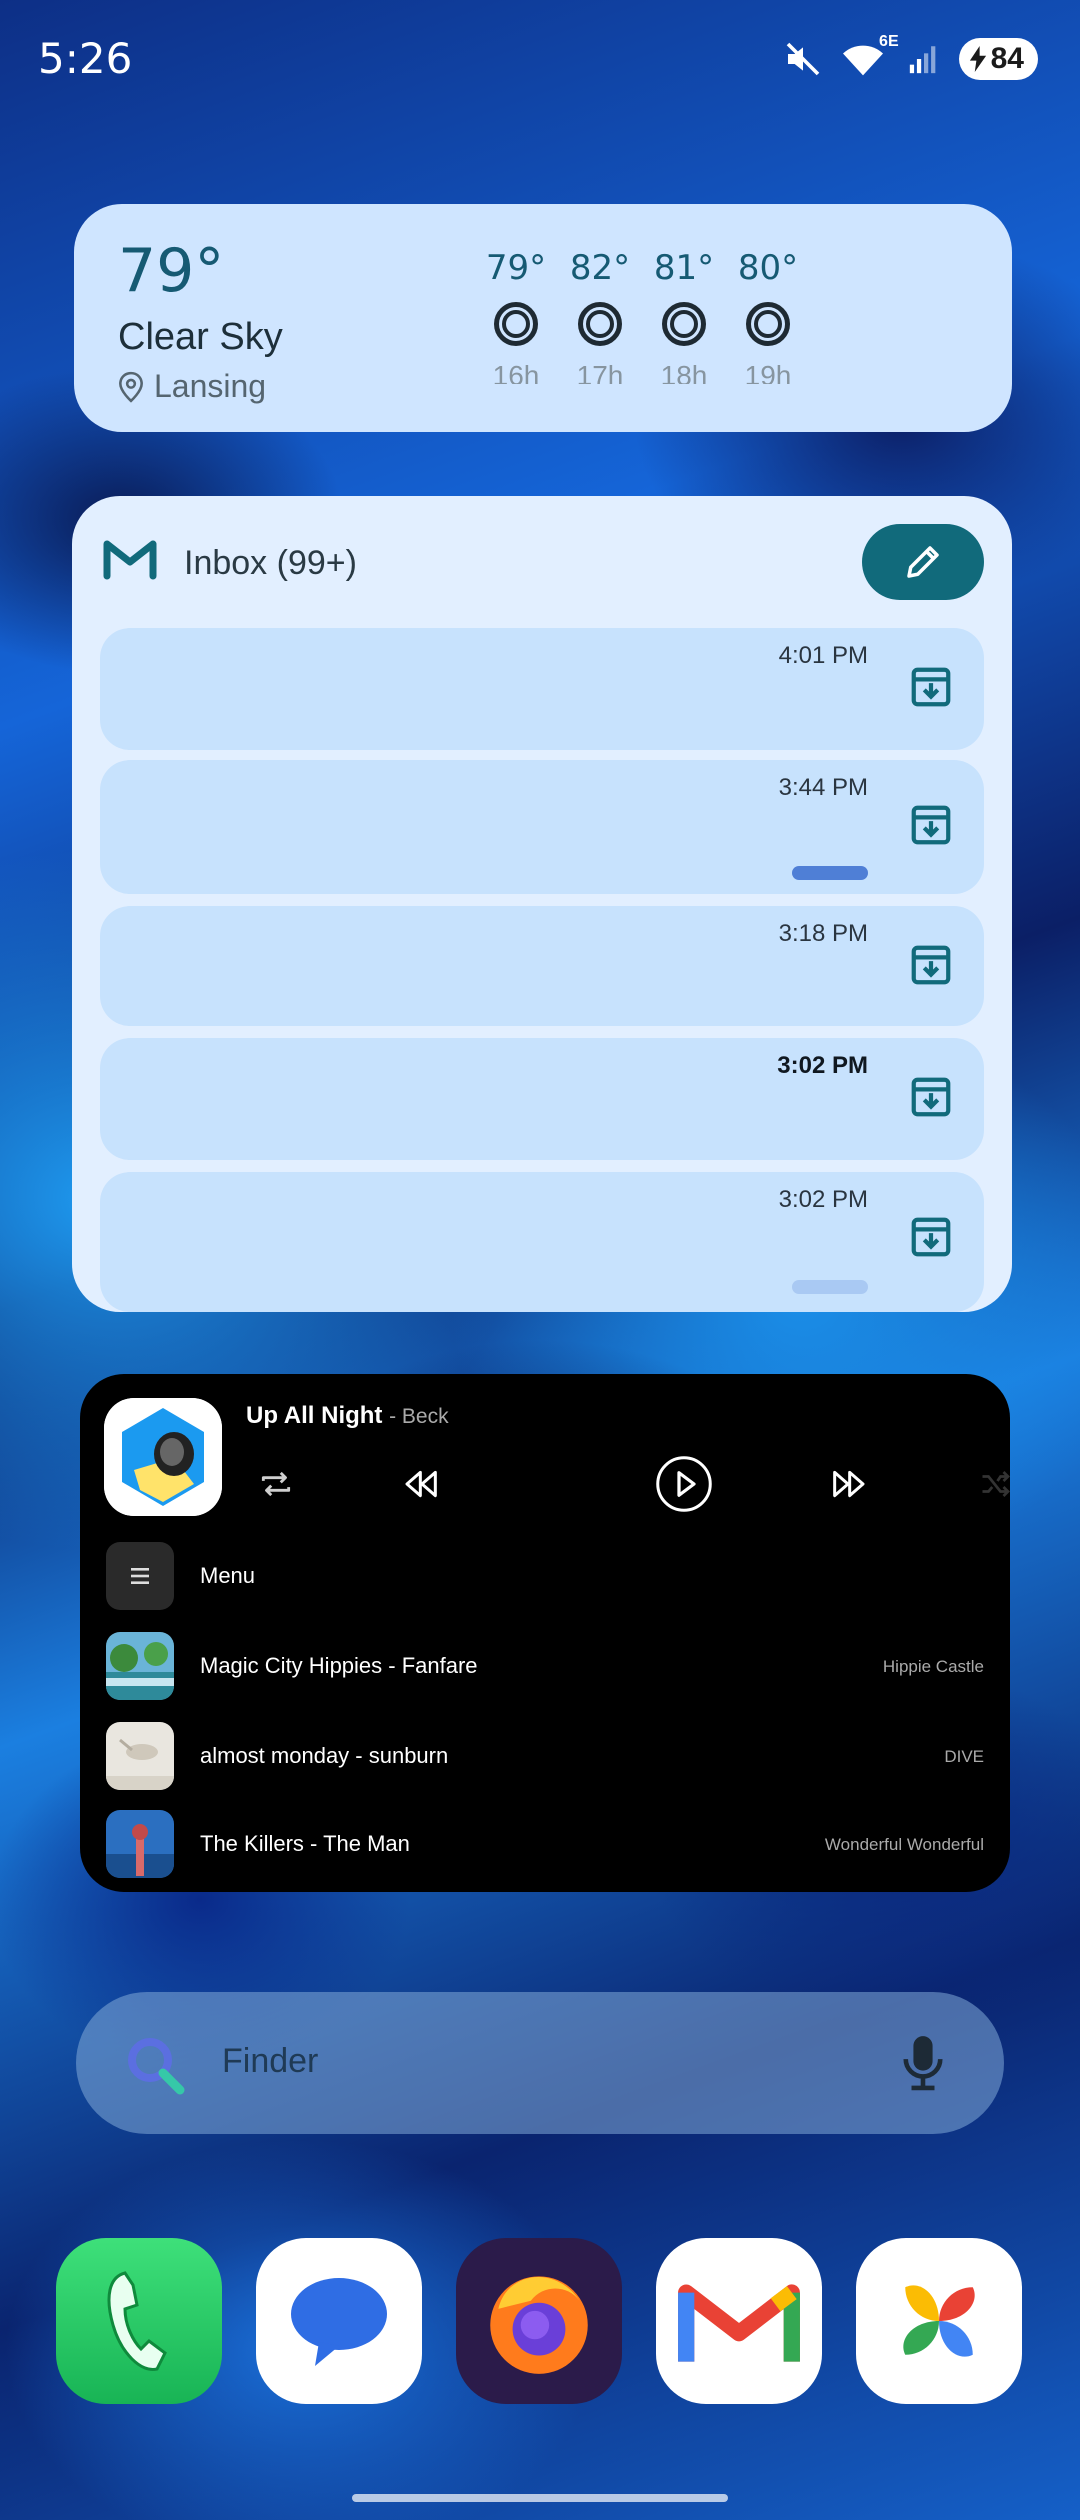 This screenshot has height=2520, width=1080. I want to click on current-temperature: 79°, so click(171, 271).